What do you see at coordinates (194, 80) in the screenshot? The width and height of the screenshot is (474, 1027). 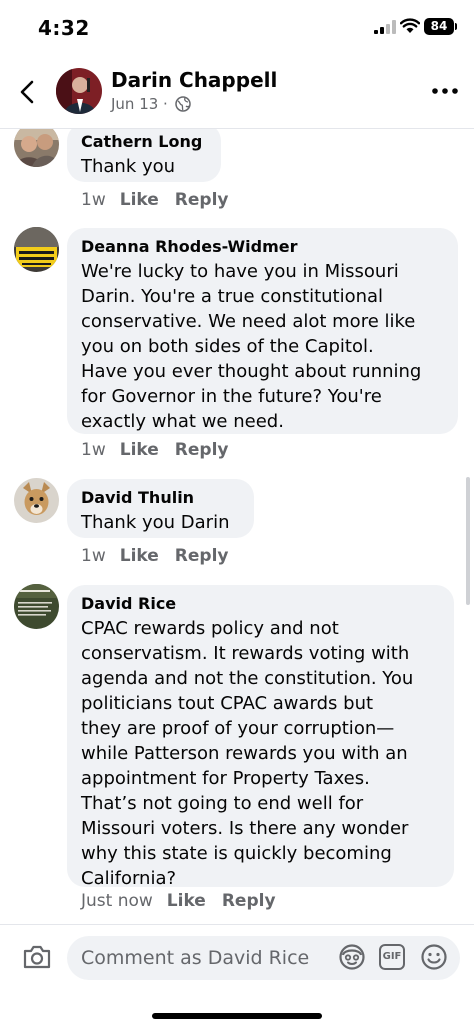 I see `page-title: Darin Chappell` at bounding box center [194, 80].